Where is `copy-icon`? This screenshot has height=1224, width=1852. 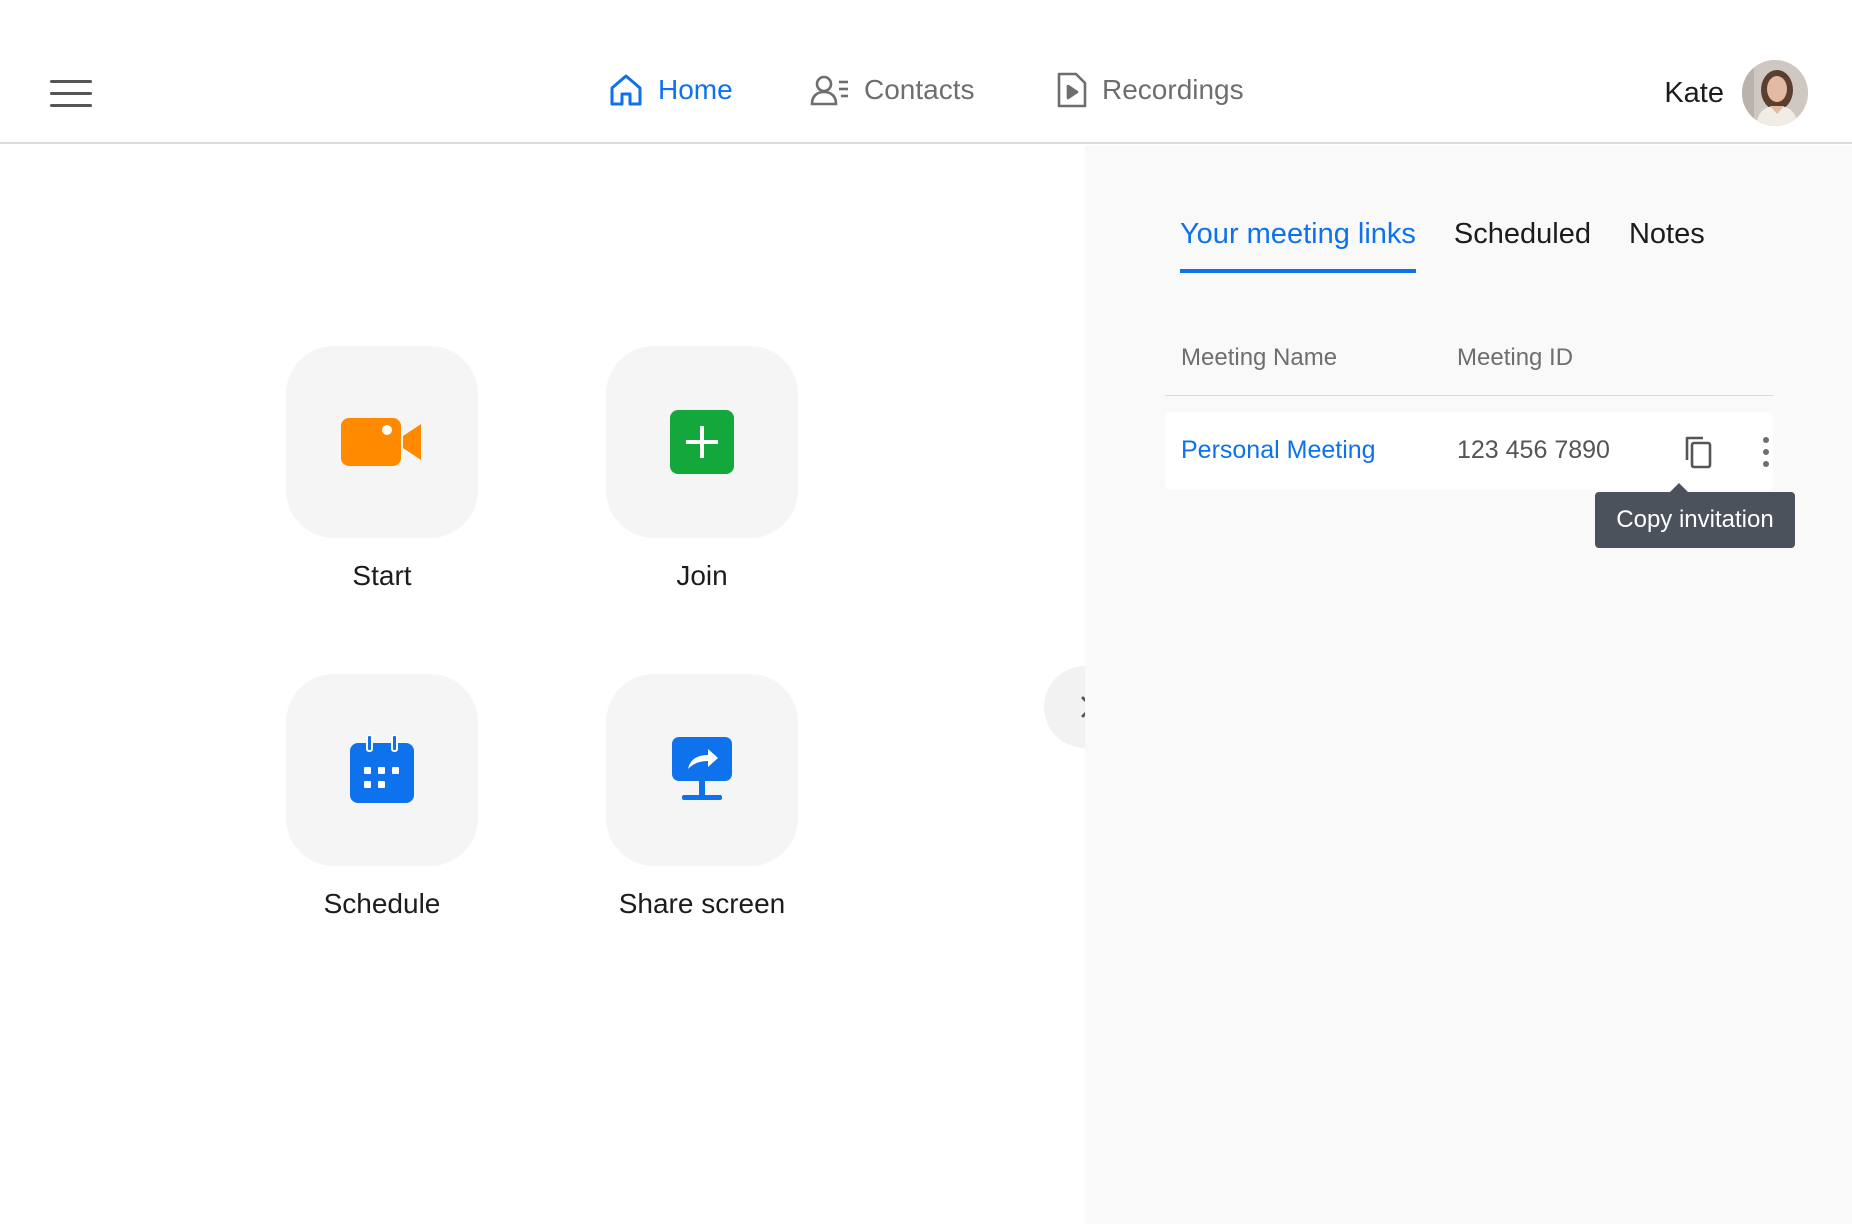
copy-icon is located at coordinates (1699, 452).